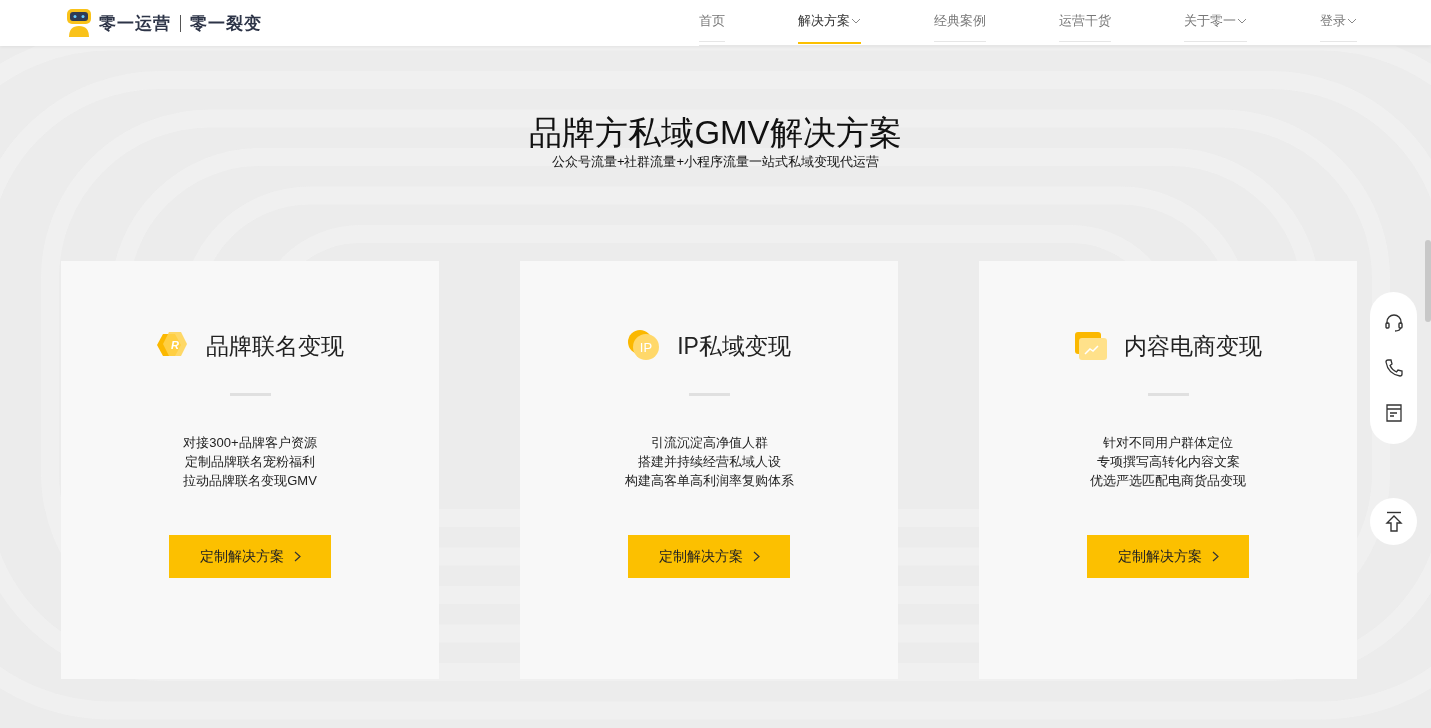  Describe the element at coordinates (1393, 413) in the screenshot. I see `document-icon` at that location.